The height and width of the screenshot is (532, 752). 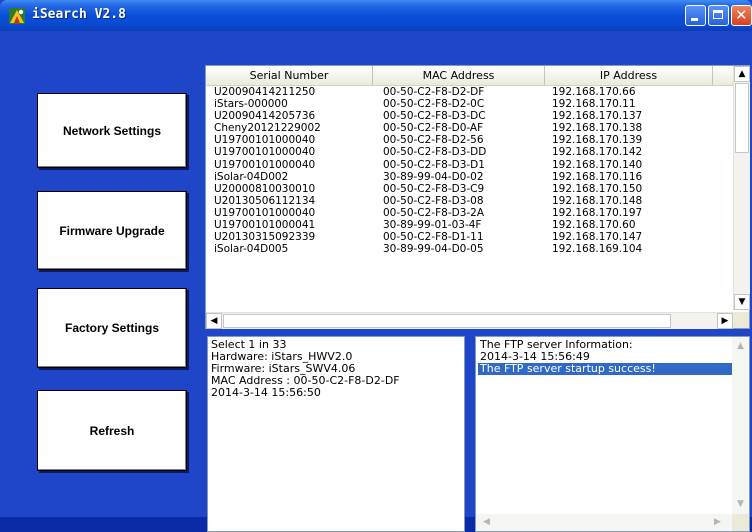 I want to click on mac-cell: 00-50-C2-F8-D2-56, so click(x=433, y=140).